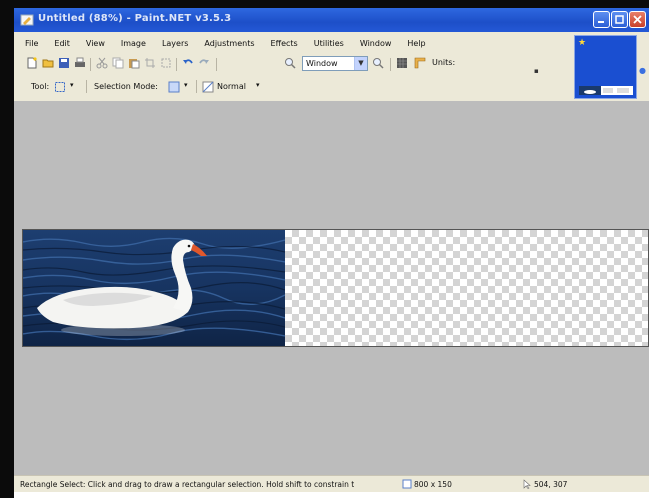  Describe the element at coordinates (606, 90) in the screenshot. I see `navigator-image-preview` at that location.